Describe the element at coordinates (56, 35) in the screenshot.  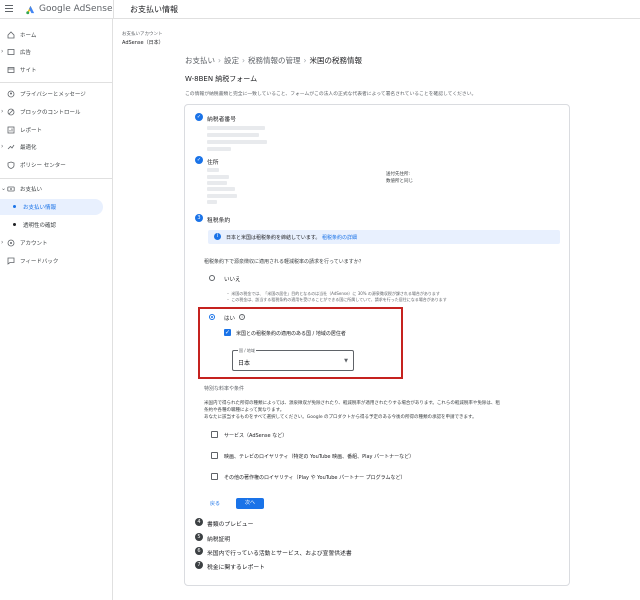
I see `sidebar-item-home: ホーム` at that location.